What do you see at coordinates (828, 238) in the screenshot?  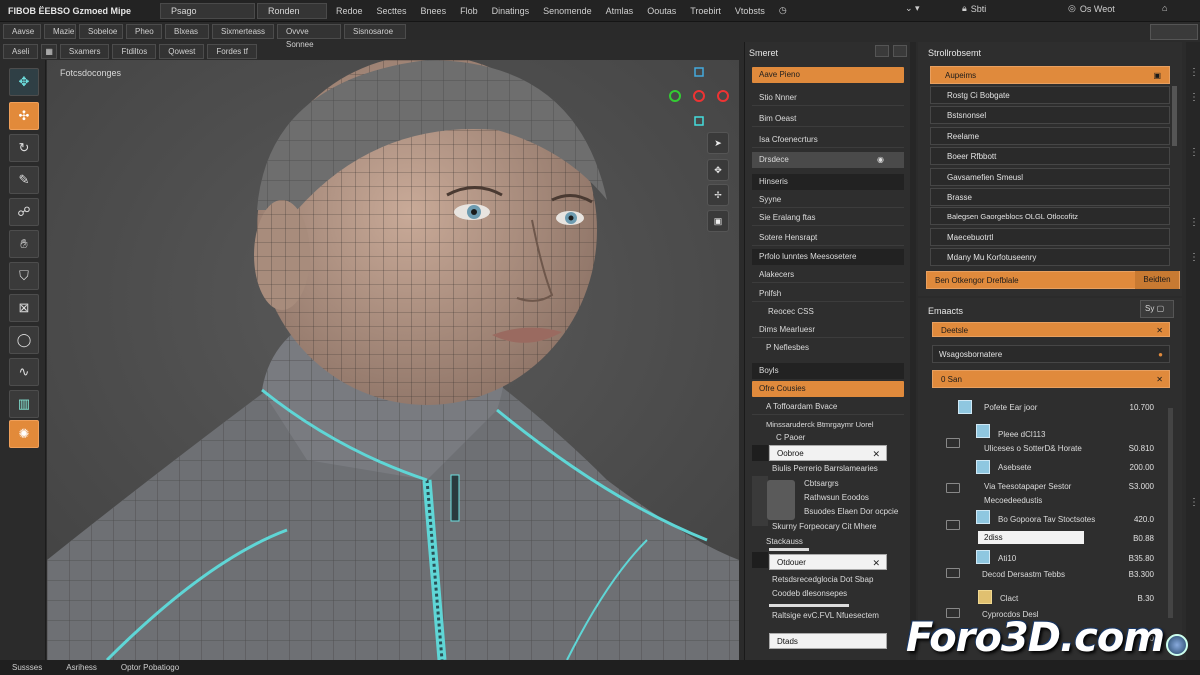 I see `prop-row: Sotere Hensrapt` at bounding box center [828, 238].